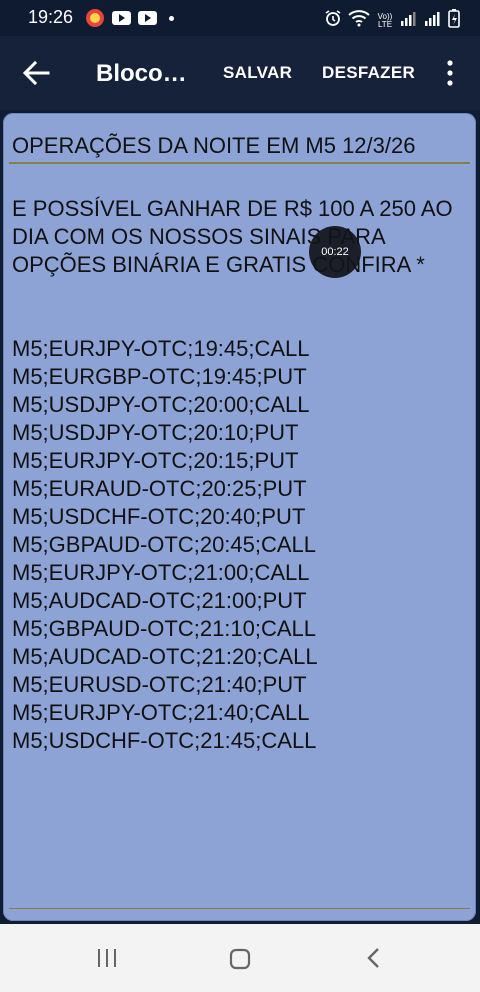 The height and width of the screenshot is (992, 480). I want to click on home-icon, so click(240, 959).